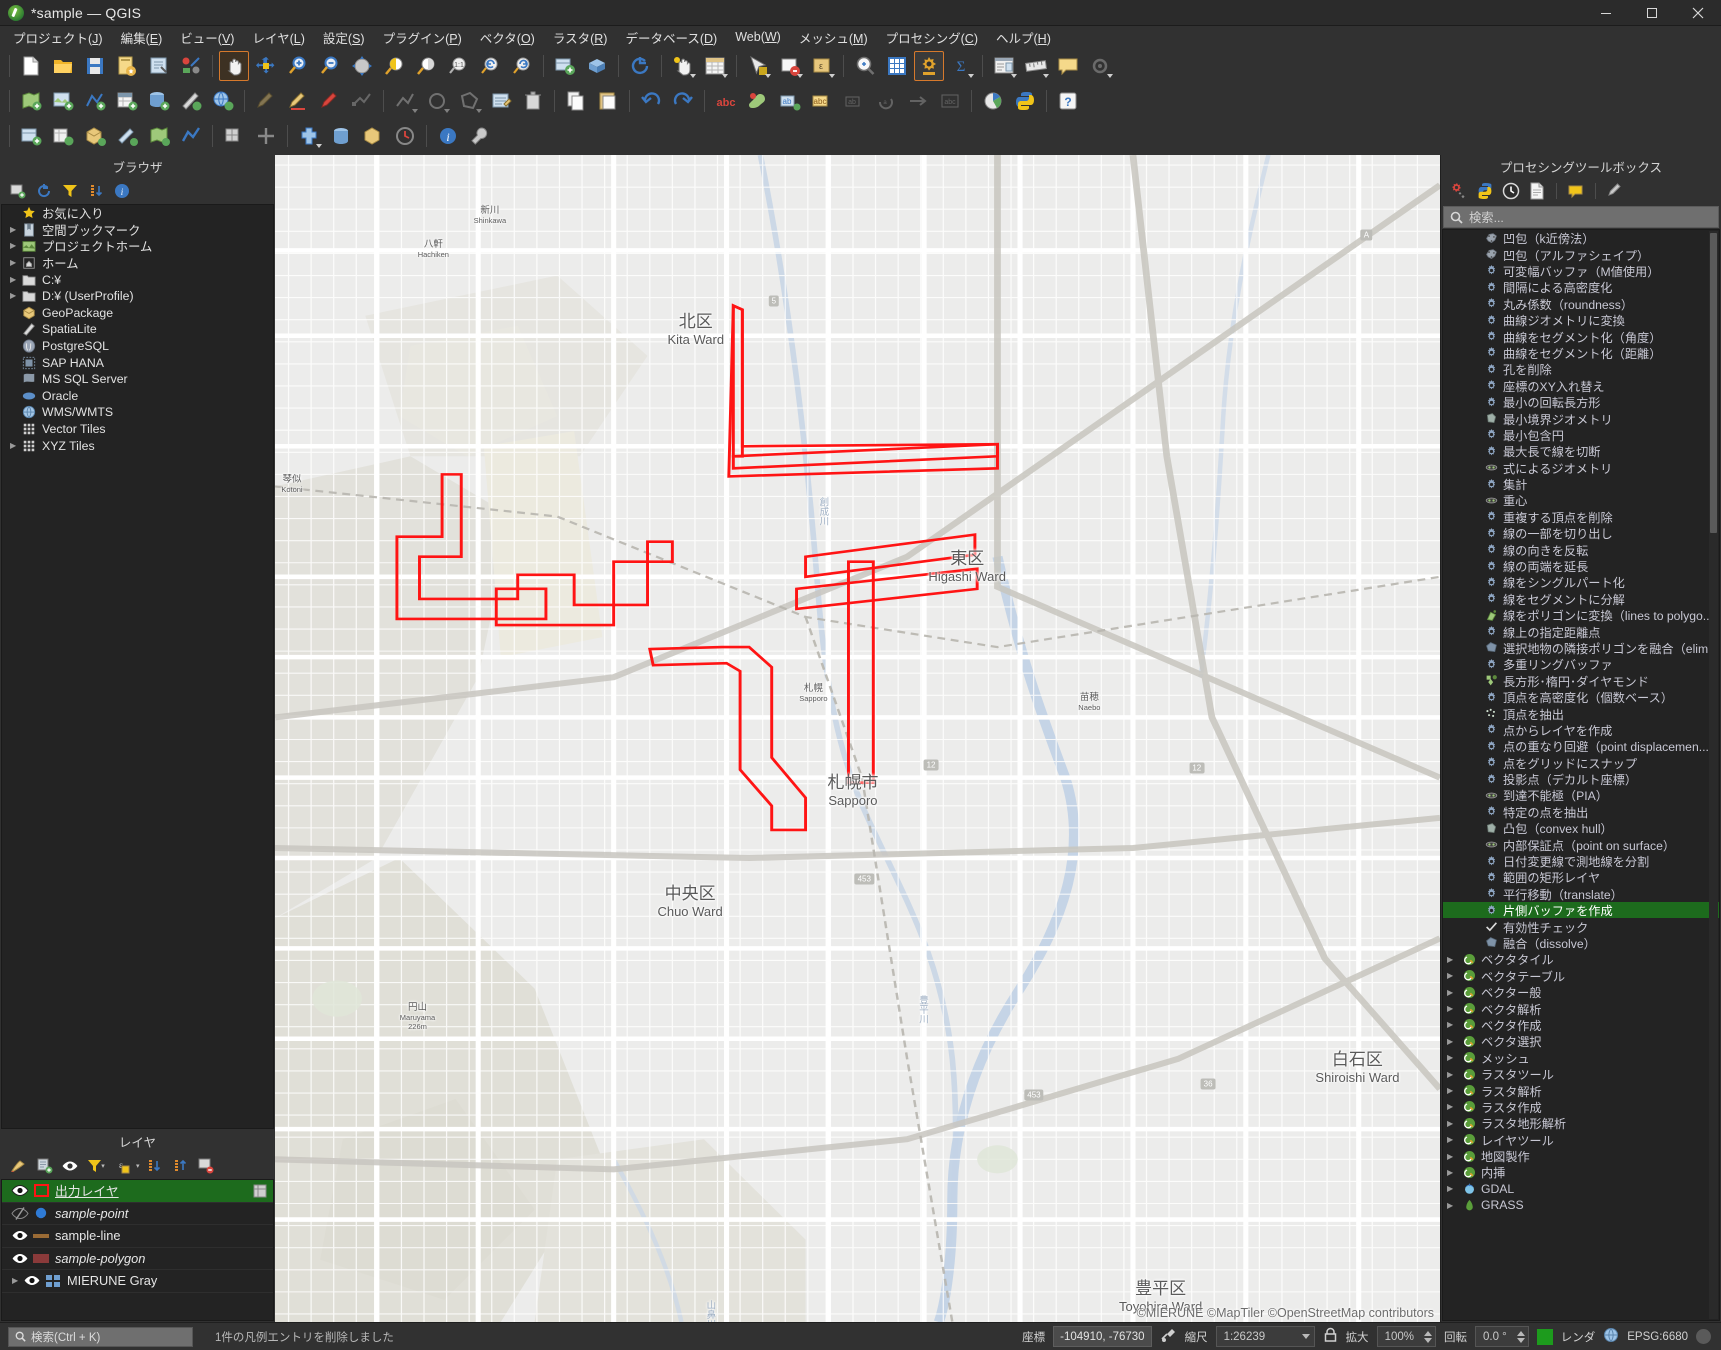  What do you see at coordinates (1581, 566) in the screenshot?
I see `toolbox-algorithm: 線の両端を延長` at bounding box center [1581, 566].